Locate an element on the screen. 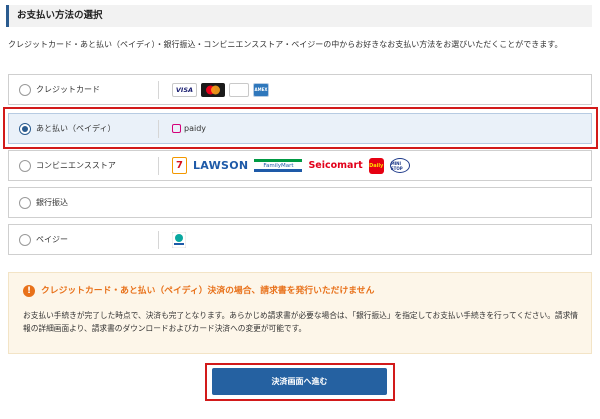  payment-option-payeasy: ペイジー is located at coordinates (300, 239).